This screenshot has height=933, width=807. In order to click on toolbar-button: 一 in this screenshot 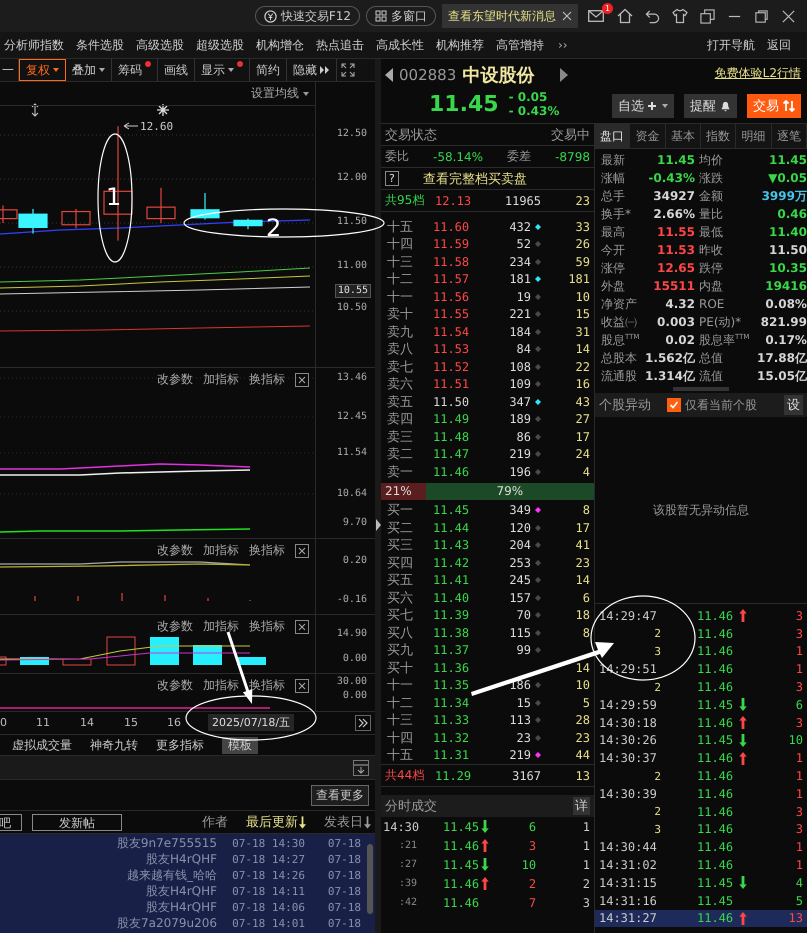, I will do `click(9, 70)`.